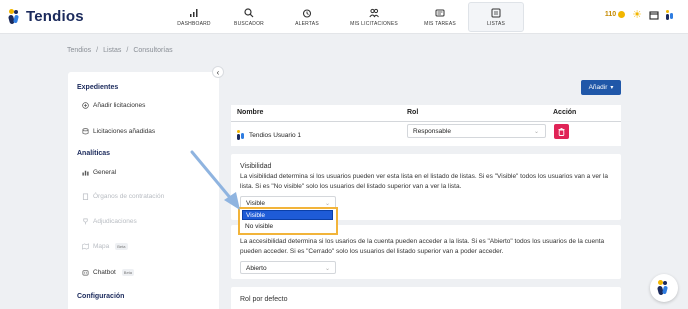 The height and width of the screenshot is (309, 688). I want to click on list-icon, so click(496, 12).